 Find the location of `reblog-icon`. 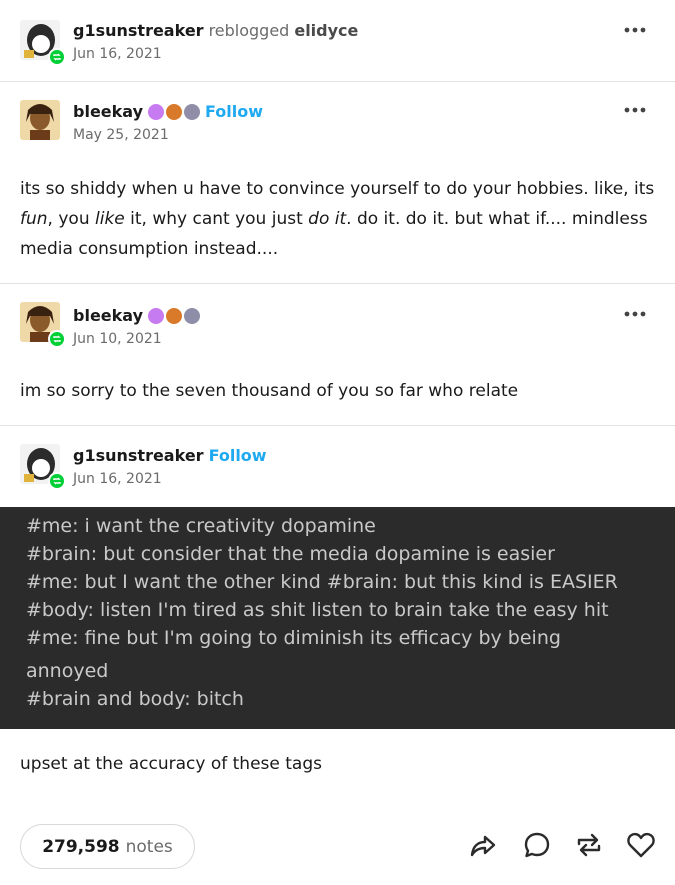

reblog-icon is located at coordinates (589, 845).